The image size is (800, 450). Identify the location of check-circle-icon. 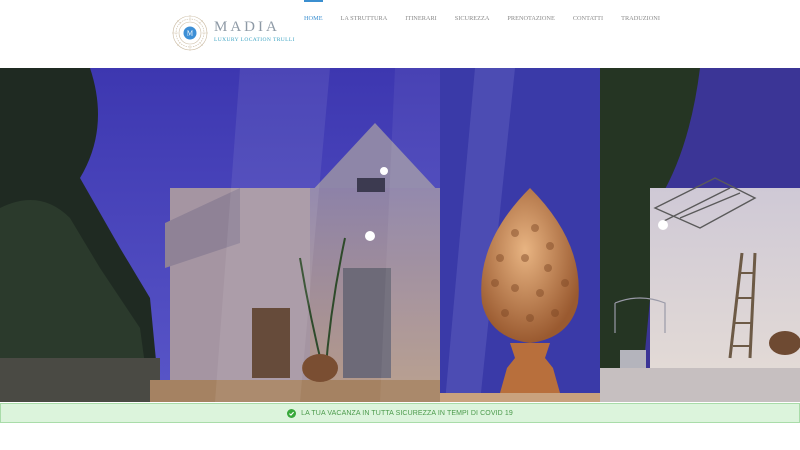
(292, 413).